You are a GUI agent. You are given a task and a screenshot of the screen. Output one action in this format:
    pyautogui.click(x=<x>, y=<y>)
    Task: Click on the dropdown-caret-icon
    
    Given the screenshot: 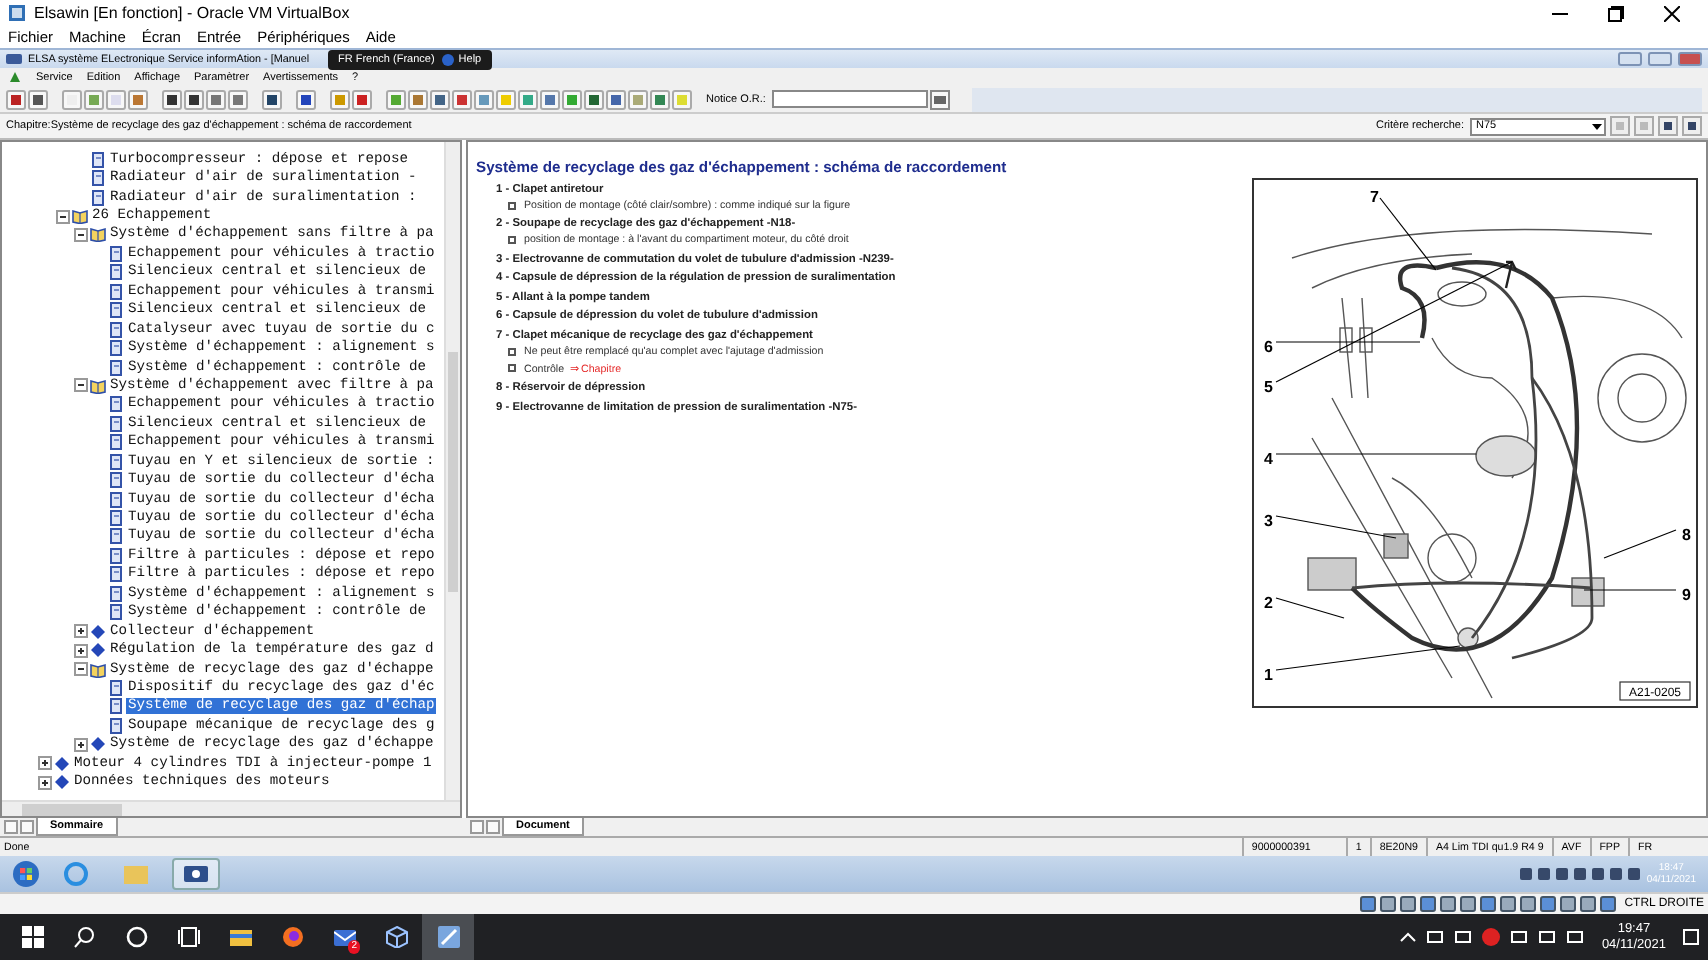 What is the action you would take?
    pyautogui.click(x=1597, y=126)
    